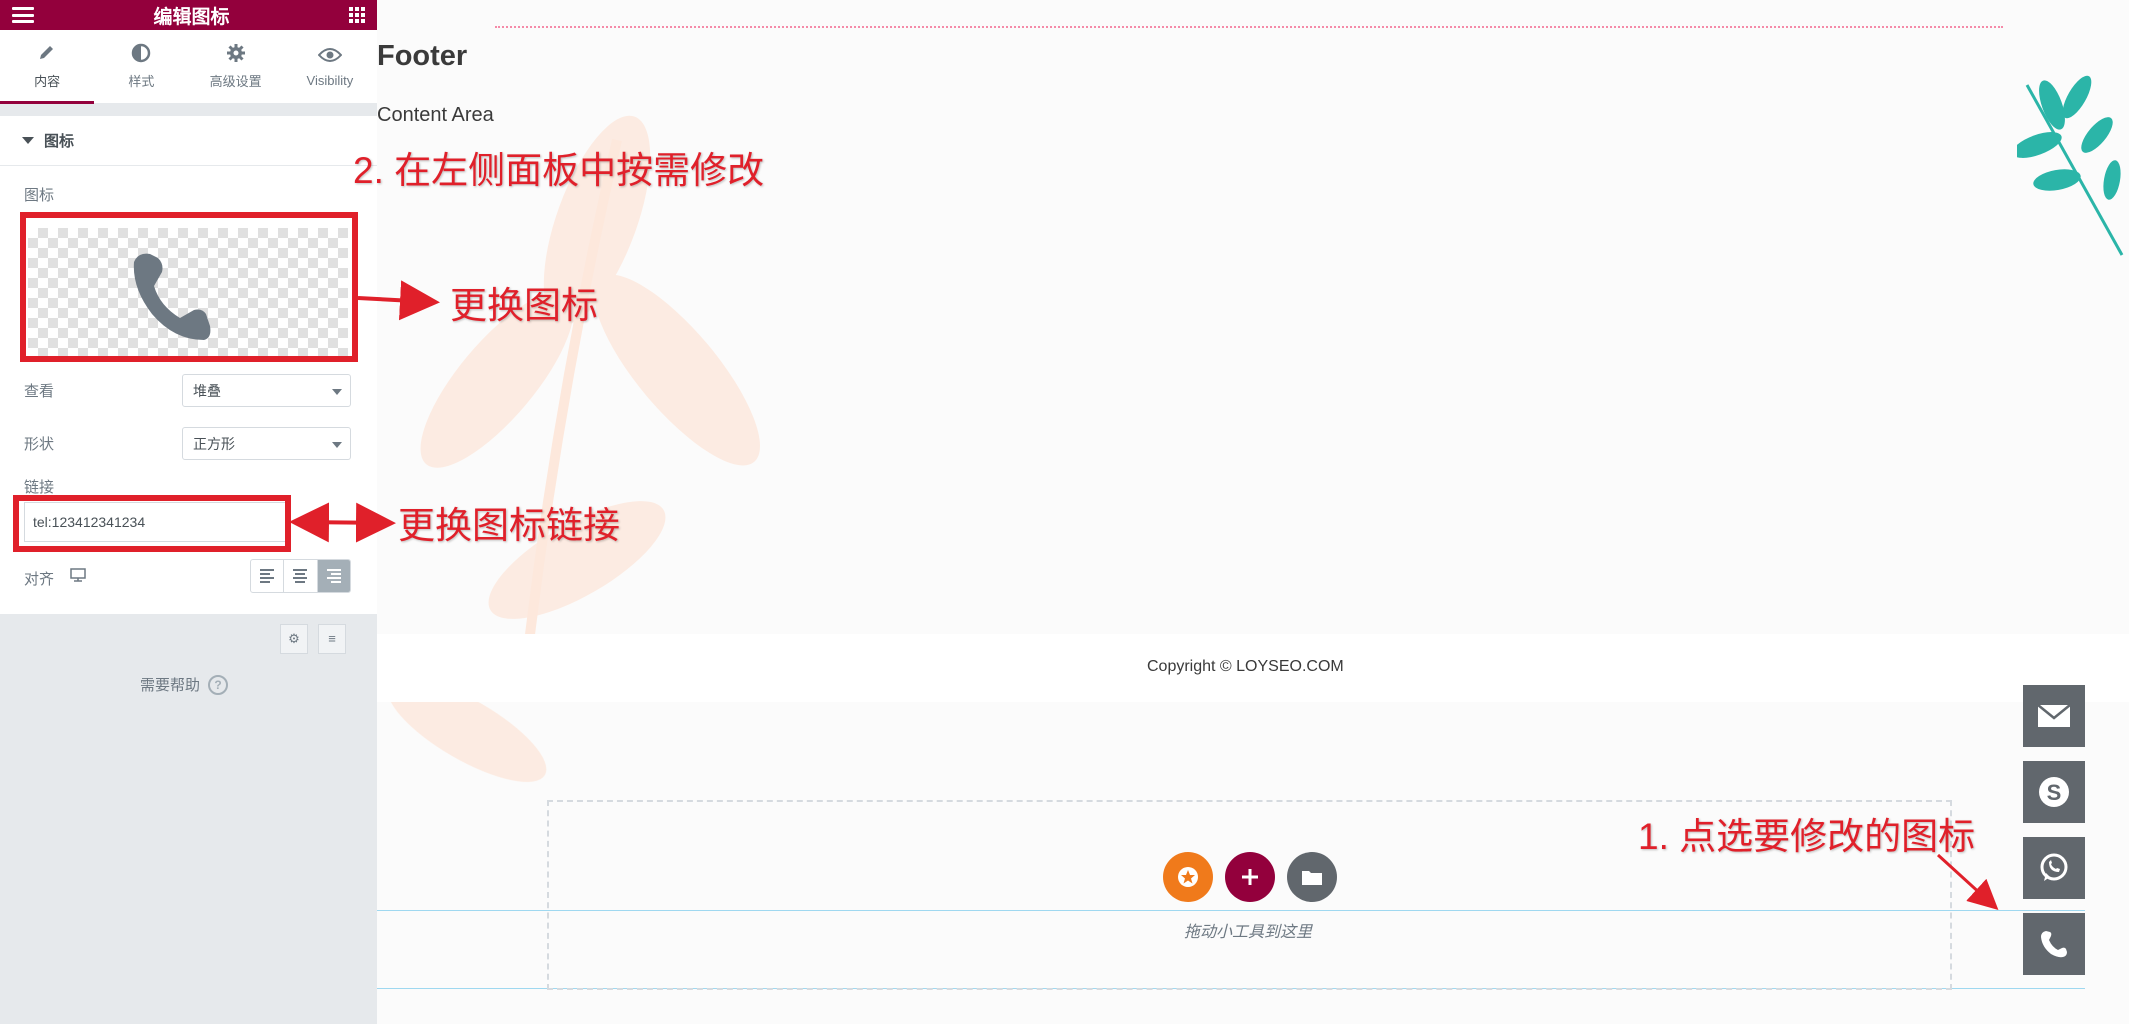  What do you see at coordinates (342, 522) in the screenshot?
I see `arrow-change-link` at bounding box center [342, 522].